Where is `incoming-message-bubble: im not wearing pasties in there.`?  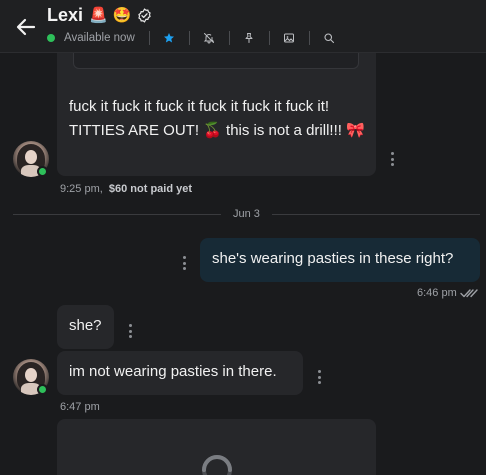 incoming-message-bubble: im not wearing pasties in there. is located at coordinates (180, 373).